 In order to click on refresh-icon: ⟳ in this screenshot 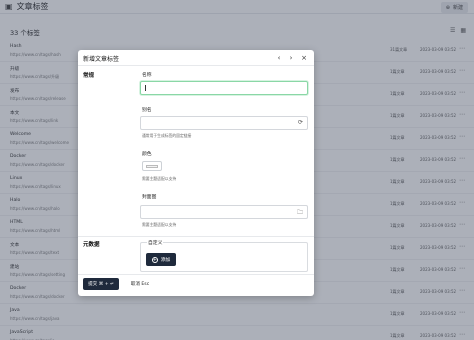, I will do `click(300, 122)`.